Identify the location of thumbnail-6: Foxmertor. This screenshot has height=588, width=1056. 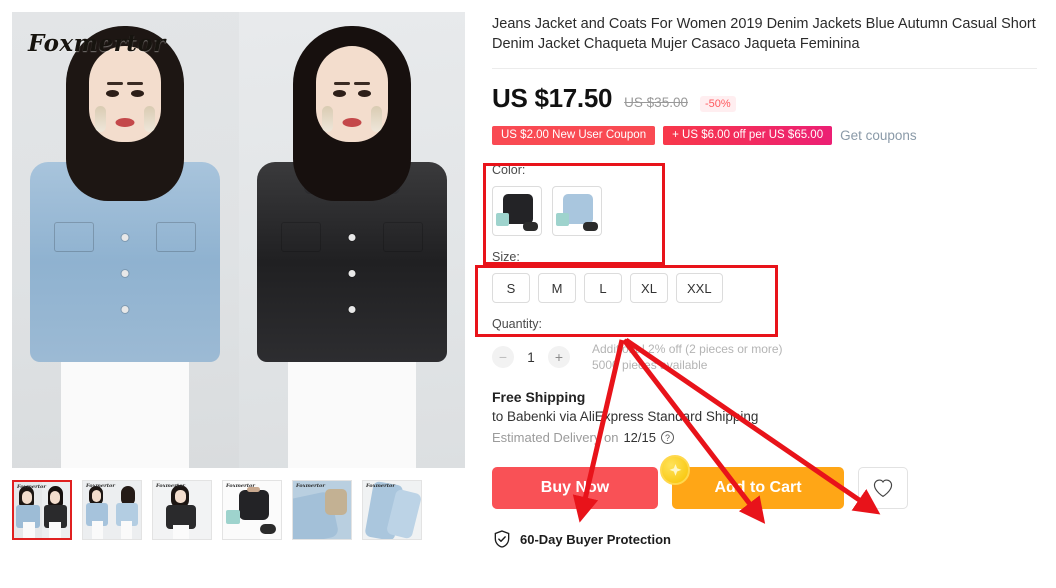
(392, 510).